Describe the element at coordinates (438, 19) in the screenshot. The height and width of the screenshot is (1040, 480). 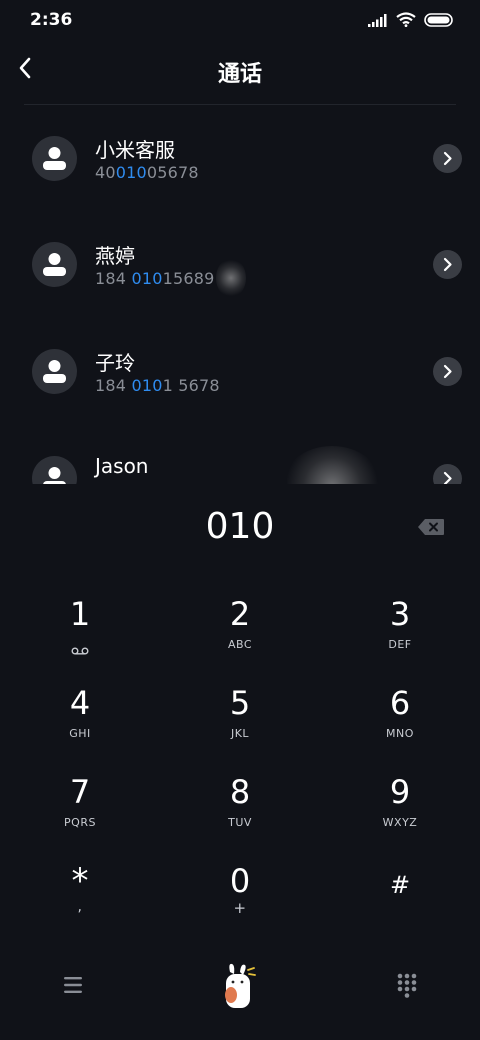
I see `battery-icon` at that location.